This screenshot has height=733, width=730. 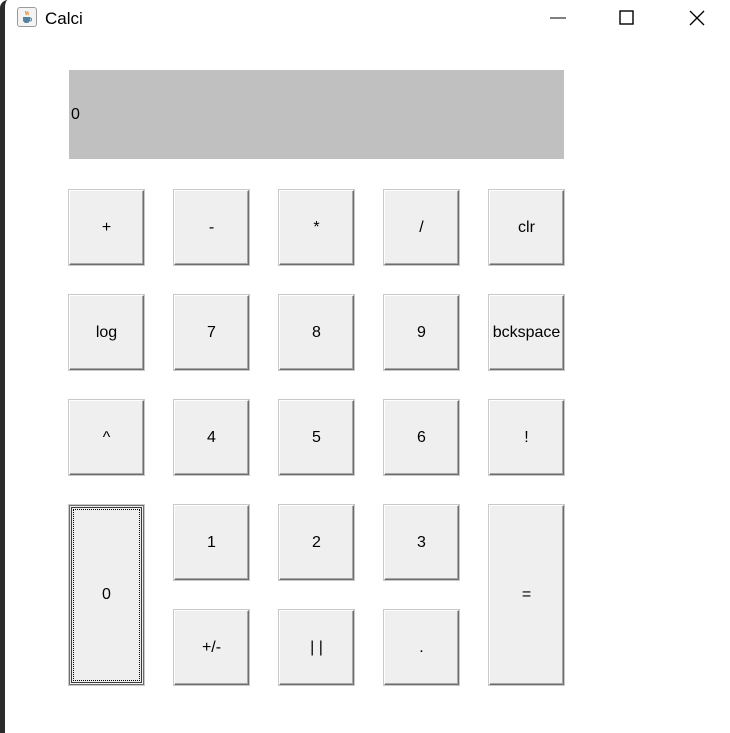 What do you see at coordinates (526, 437) in the screenshot?
I see `factorial-button: !` at bounding box center [526, 437].